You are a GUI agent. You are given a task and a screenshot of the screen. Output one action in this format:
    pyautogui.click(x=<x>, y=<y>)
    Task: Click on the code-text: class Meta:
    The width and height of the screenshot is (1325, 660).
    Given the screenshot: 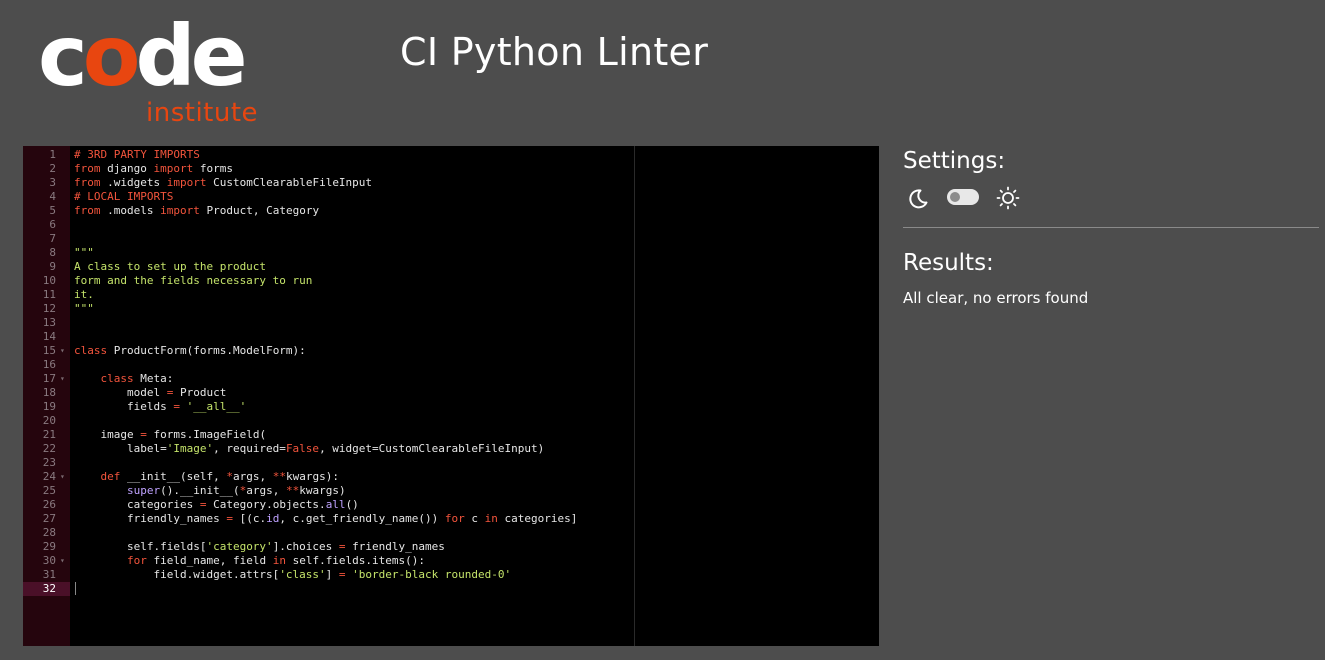 What is the action you would take?
    pyautogui.click(x=476, y=379)
    